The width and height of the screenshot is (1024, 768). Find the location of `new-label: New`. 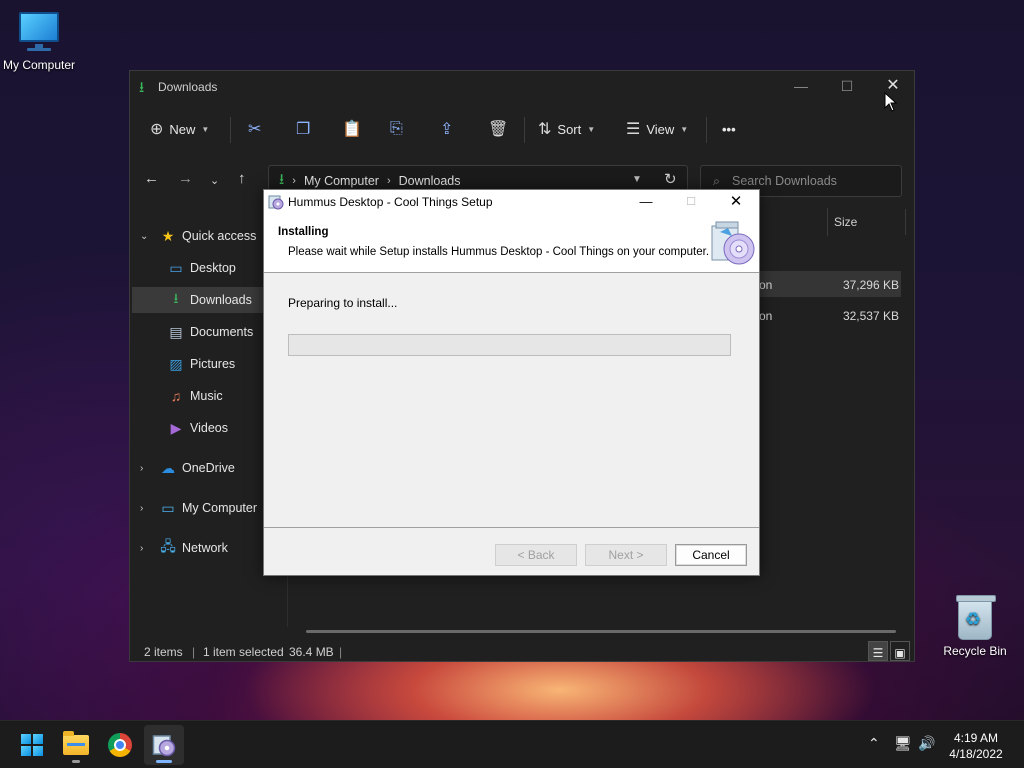

new-label: New is located at coordinates (182, 129).